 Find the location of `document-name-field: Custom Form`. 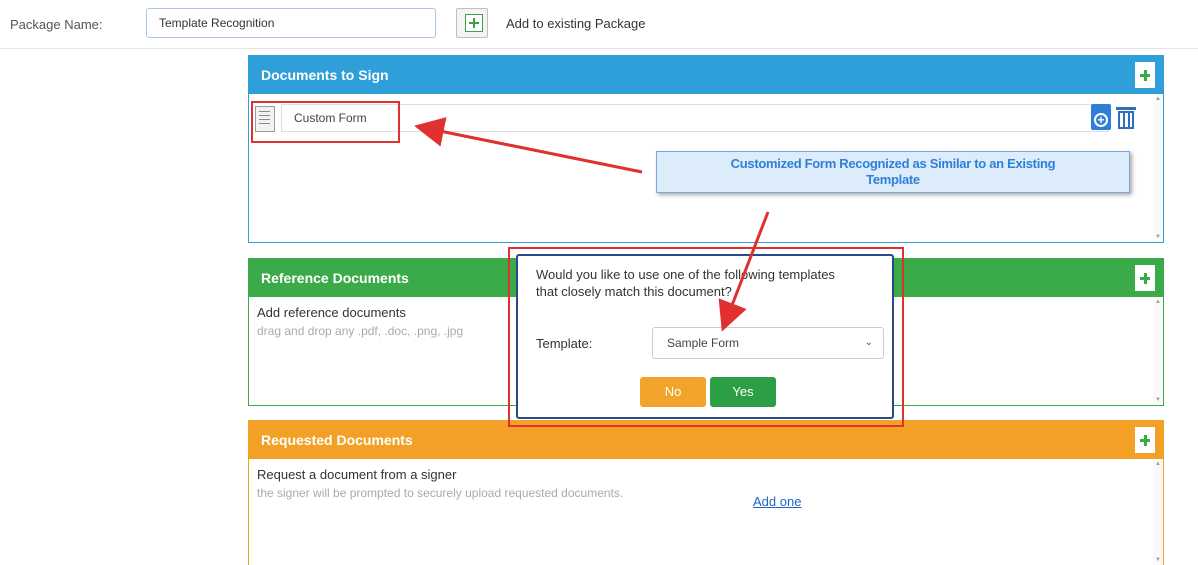

document-name-field: Custom Form is located at coordinates (695, 118).